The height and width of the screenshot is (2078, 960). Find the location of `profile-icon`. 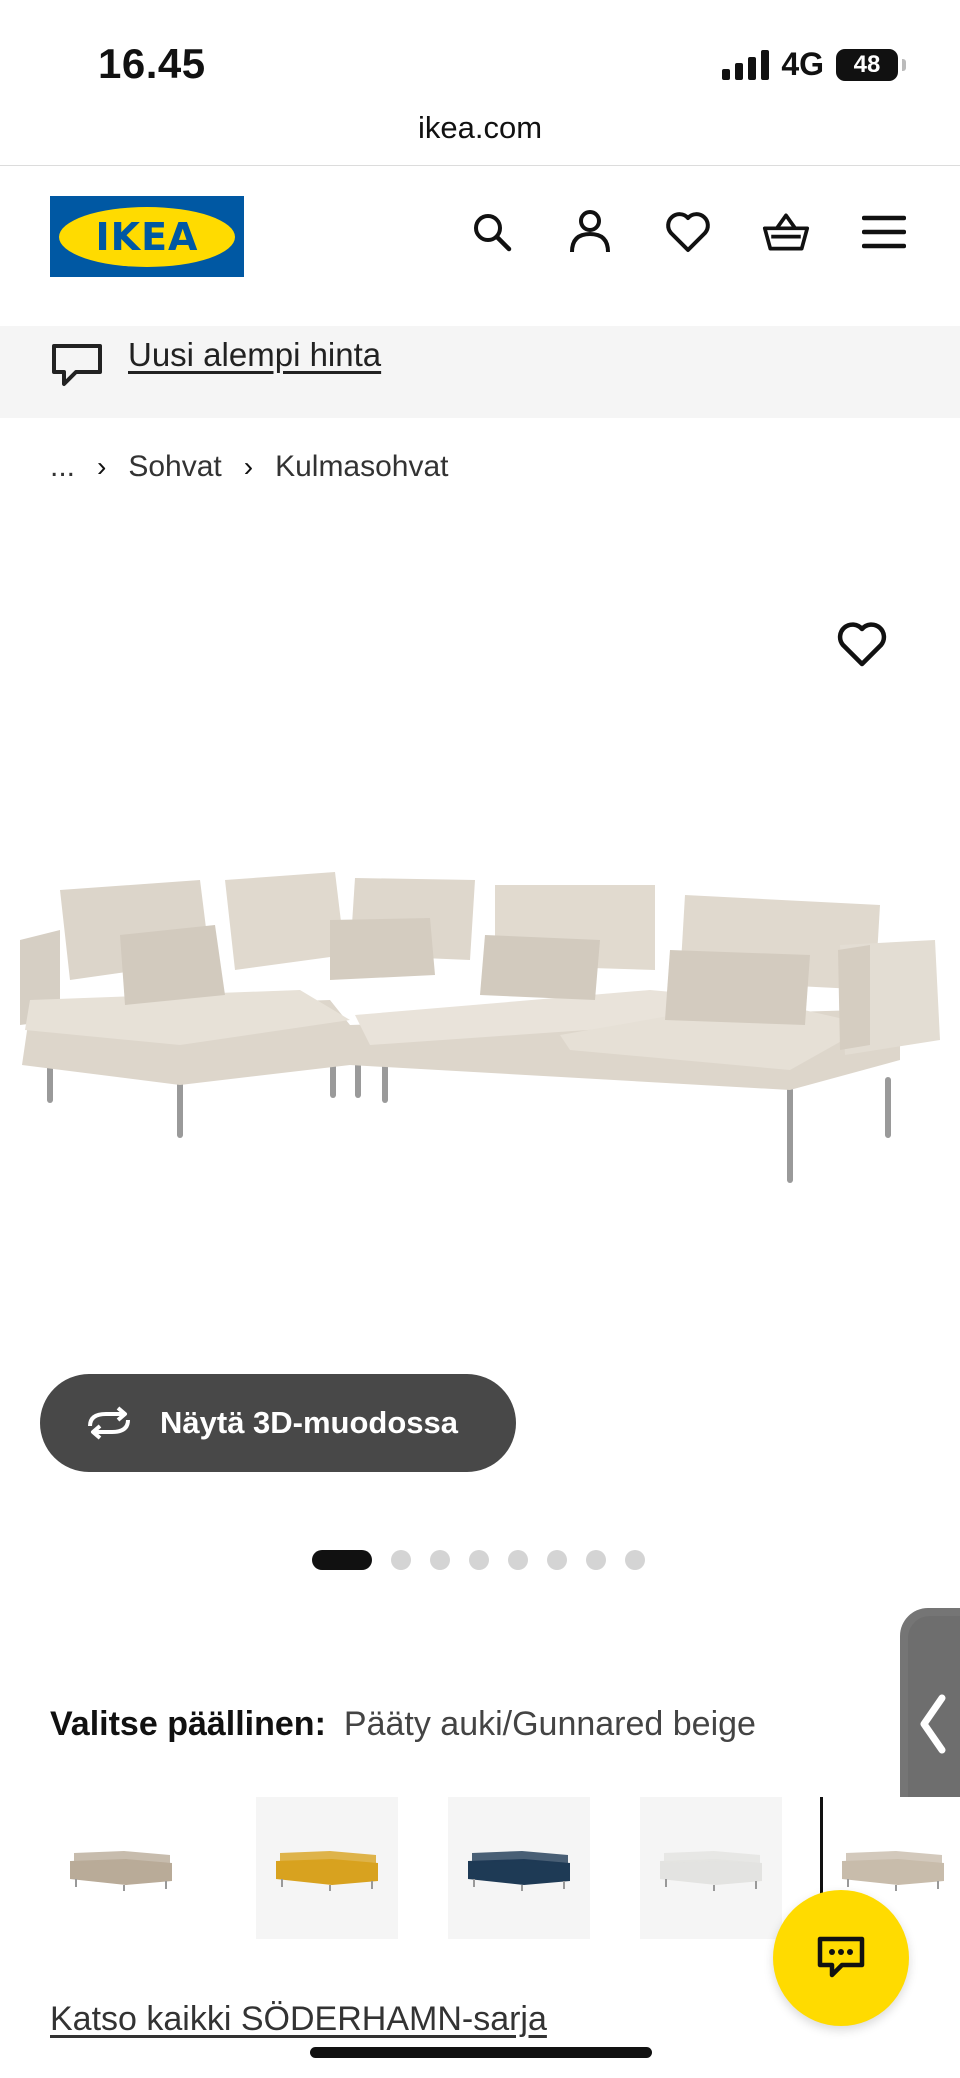

profile-icon is located at coordinates (590, 232).